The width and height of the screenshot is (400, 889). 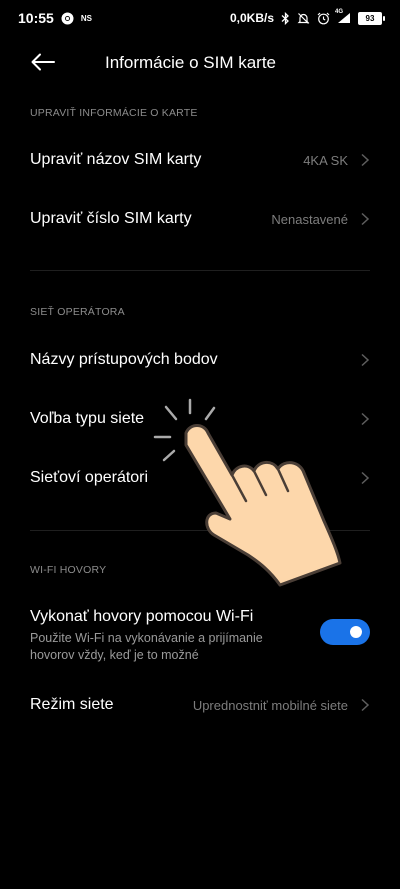 What do you see at coordinates (191, 62) in the screenshot?
I see `page-title: Informácie o SIM karte` at bounding box center [191, 62].